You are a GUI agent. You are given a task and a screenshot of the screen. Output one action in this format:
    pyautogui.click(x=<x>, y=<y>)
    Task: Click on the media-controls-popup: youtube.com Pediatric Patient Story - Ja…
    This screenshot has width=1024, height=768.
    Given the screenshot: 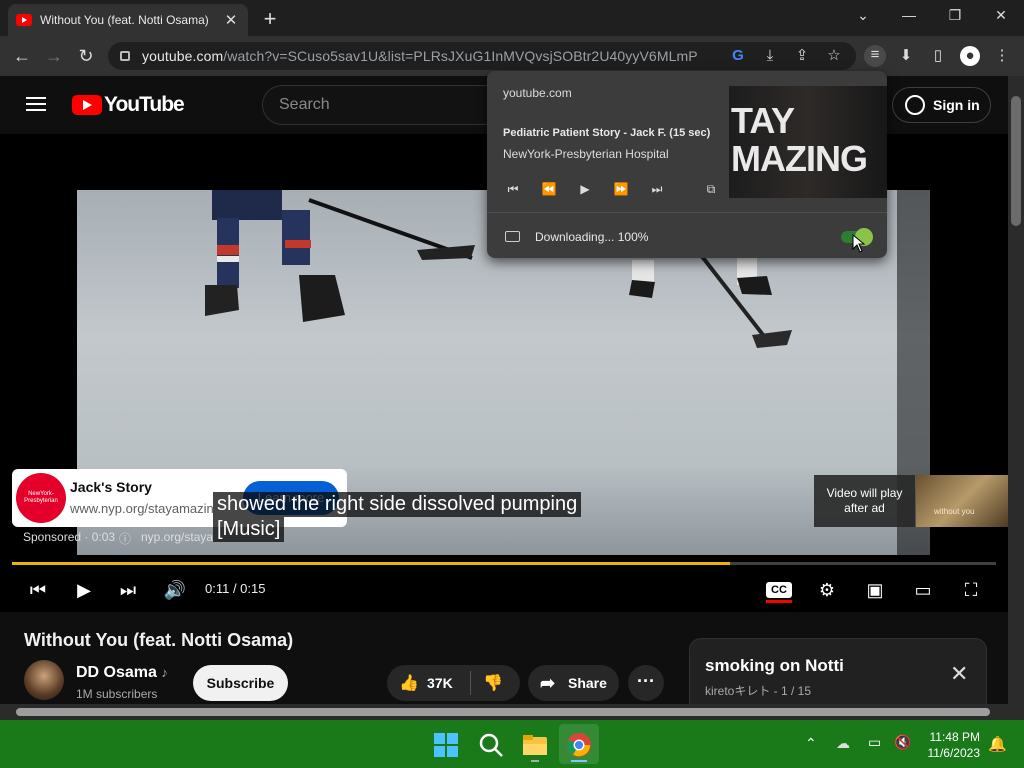 What is the action you would take?
    pyautogui.click(x=687, y=164)
    